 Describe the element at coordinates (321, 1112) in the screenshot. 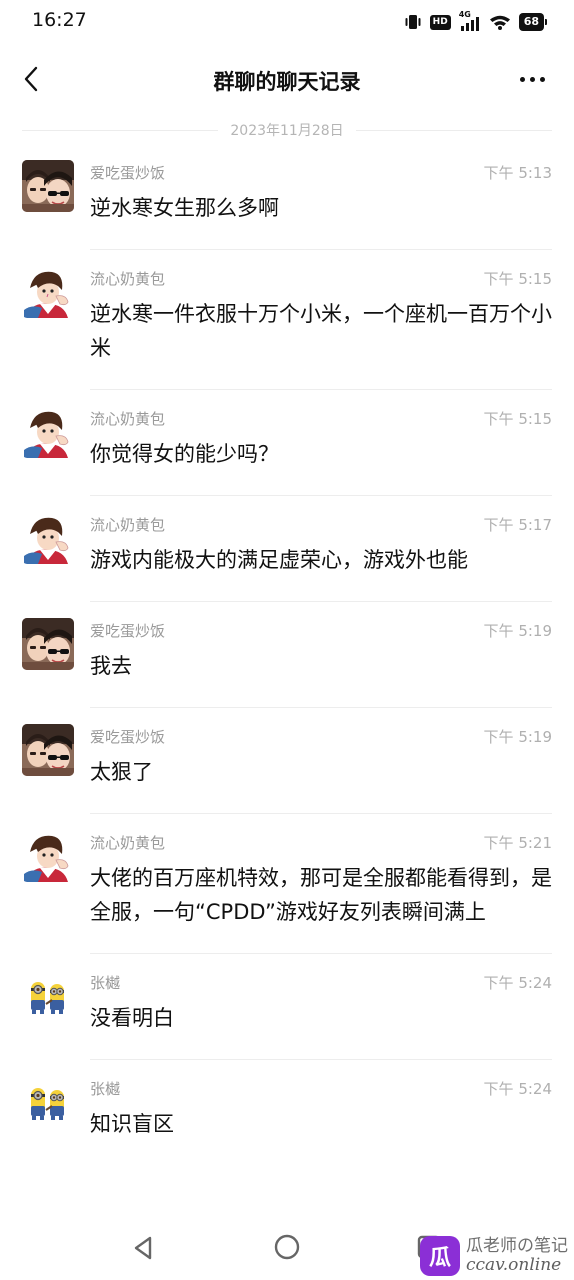

I see `message-content: 张樾 下午 5:24 知识盲区` at that location.